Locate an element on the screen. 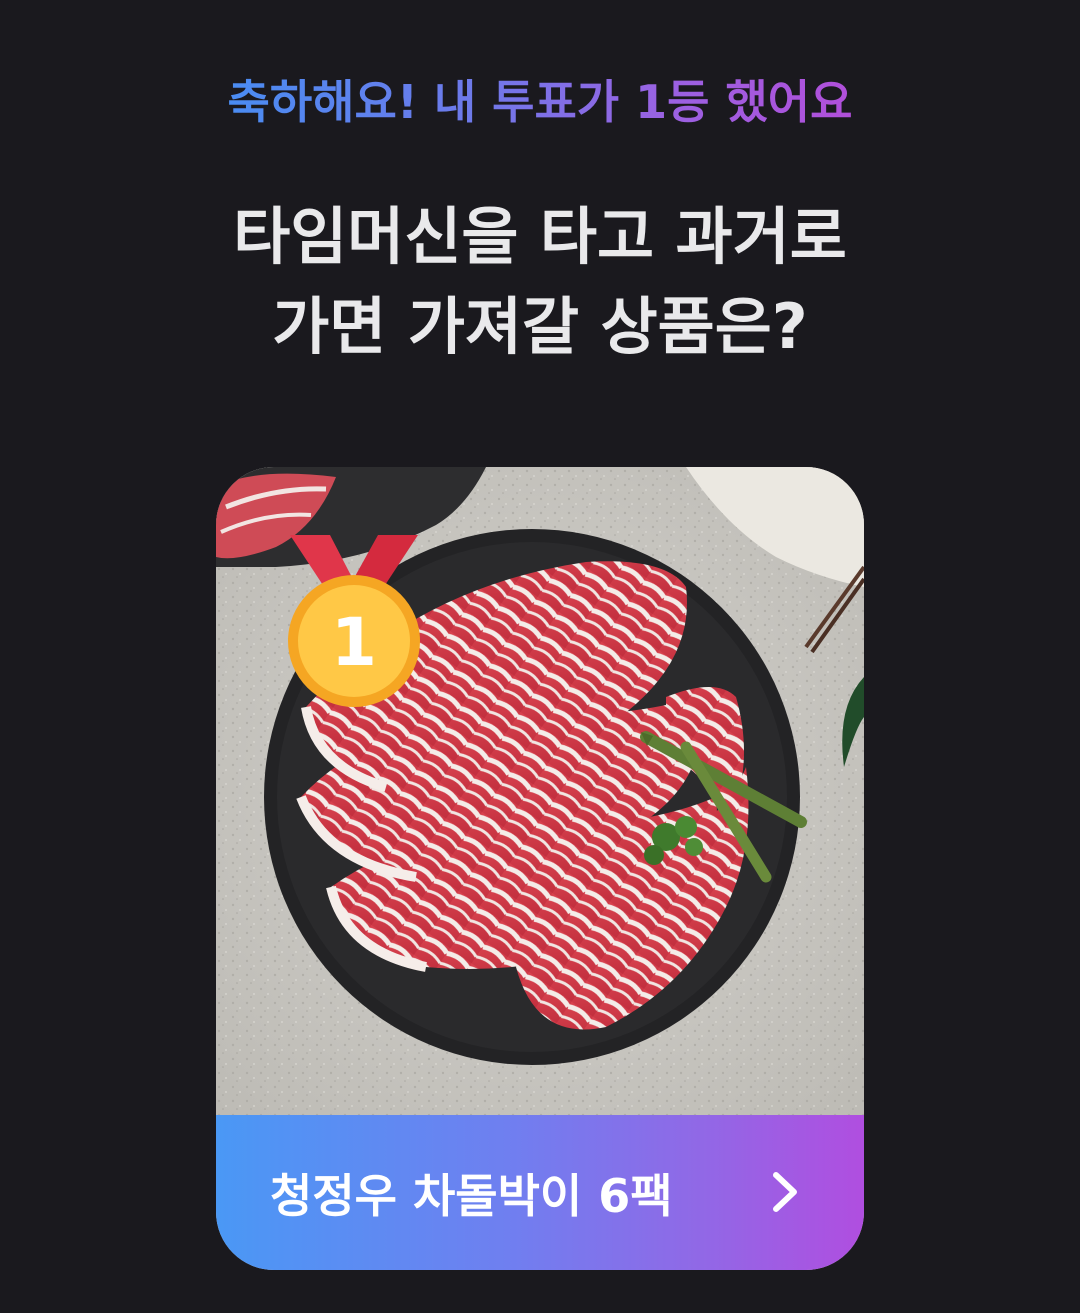 The height and width of the screenshot is (1313, 1080). congrats-text: 축하해요! 내 투표가 1등 했어요 is located at coordinates (540, 102).